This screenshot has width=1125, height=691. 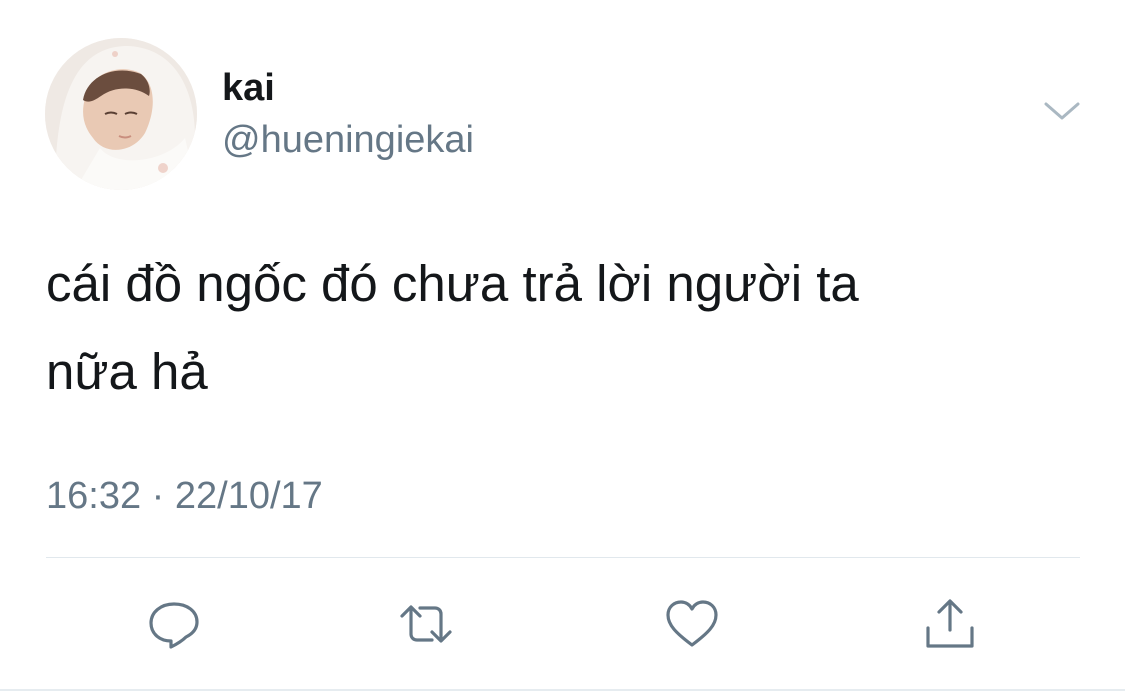 I want to click on retweet-arrows-icon, so click(x=426, y=624).